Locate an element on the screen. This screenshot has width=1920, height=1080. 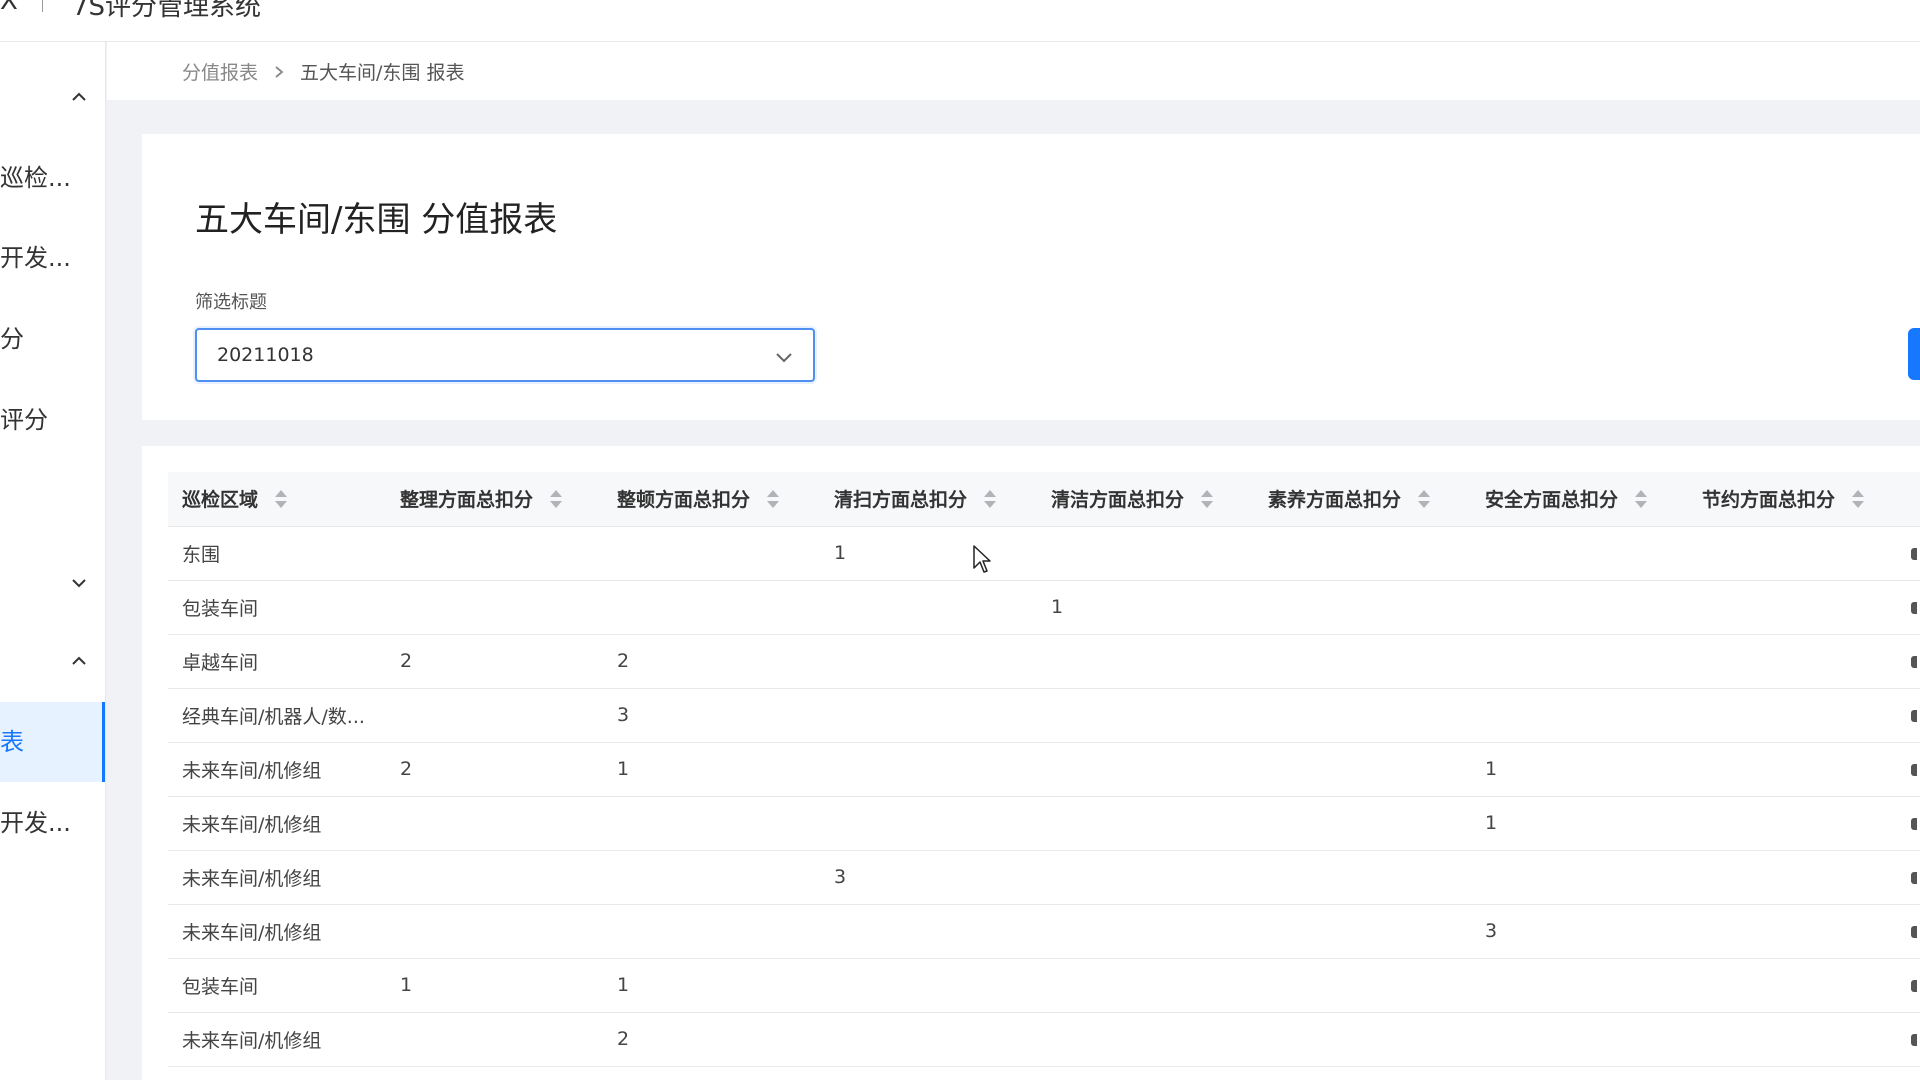
column-header-overflow is located at coordinates (1912, 499).